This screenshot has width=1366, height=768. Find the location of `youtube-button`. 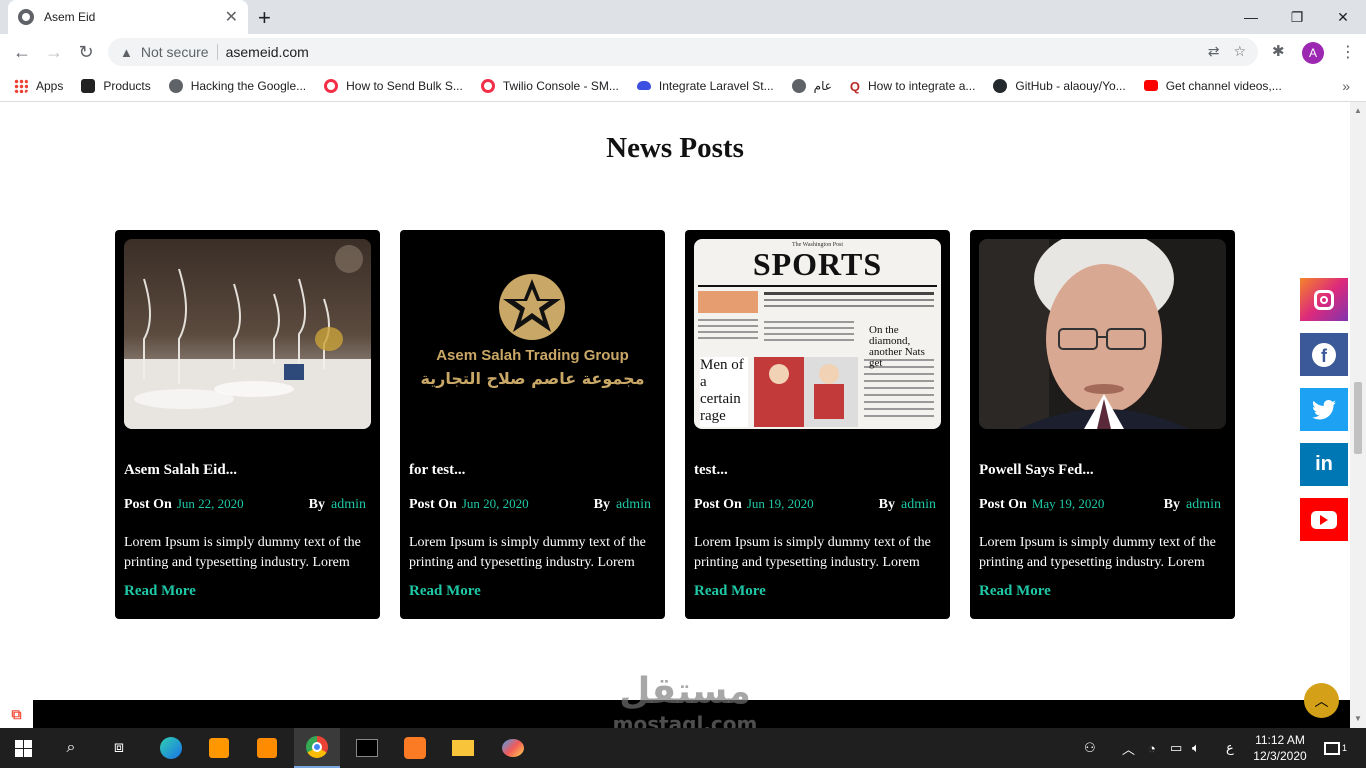

youtube-button is located at coordinates (1324, 519).